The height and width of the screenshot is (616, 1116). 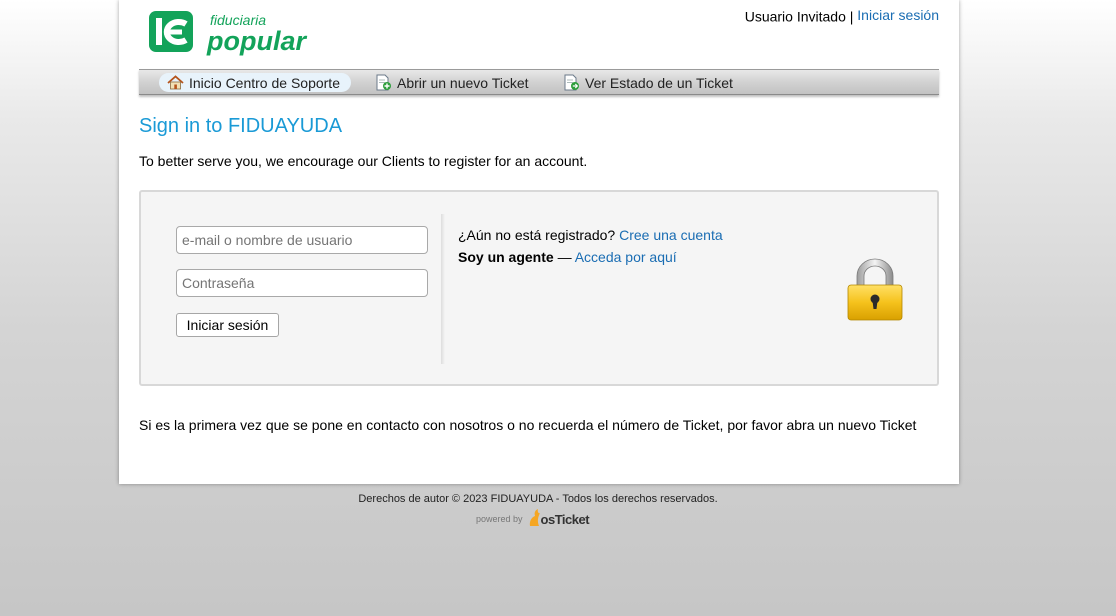 I want to click on nav-item-label: Ver Estado de un Ticket, so click(x=659, y=82).